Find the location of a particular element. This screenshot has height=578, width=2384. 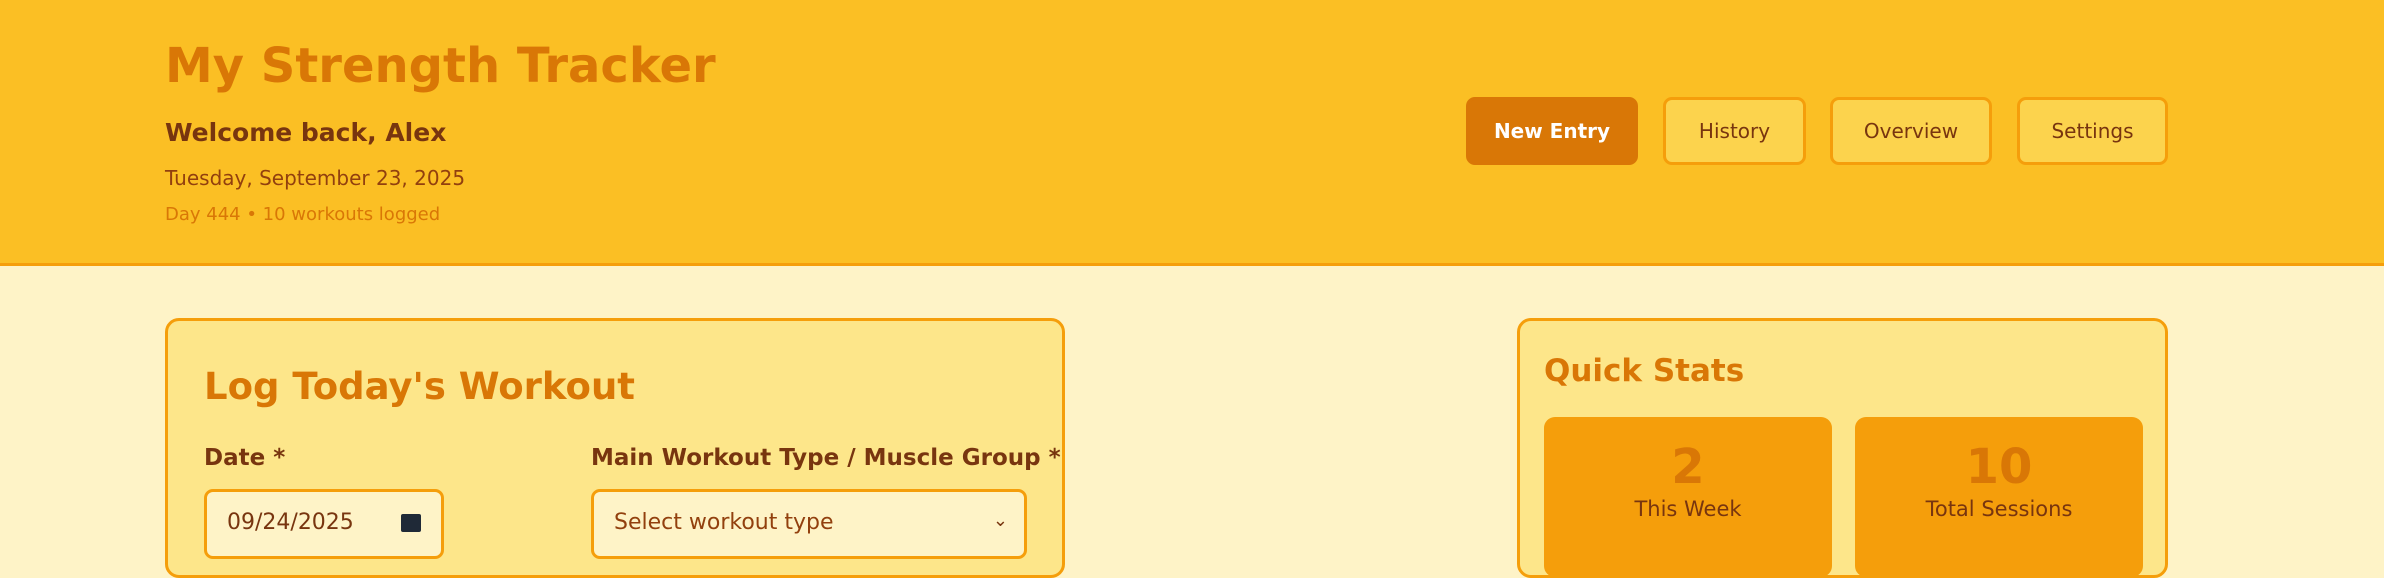

calendar-icon is located at coordinates (411, 523).